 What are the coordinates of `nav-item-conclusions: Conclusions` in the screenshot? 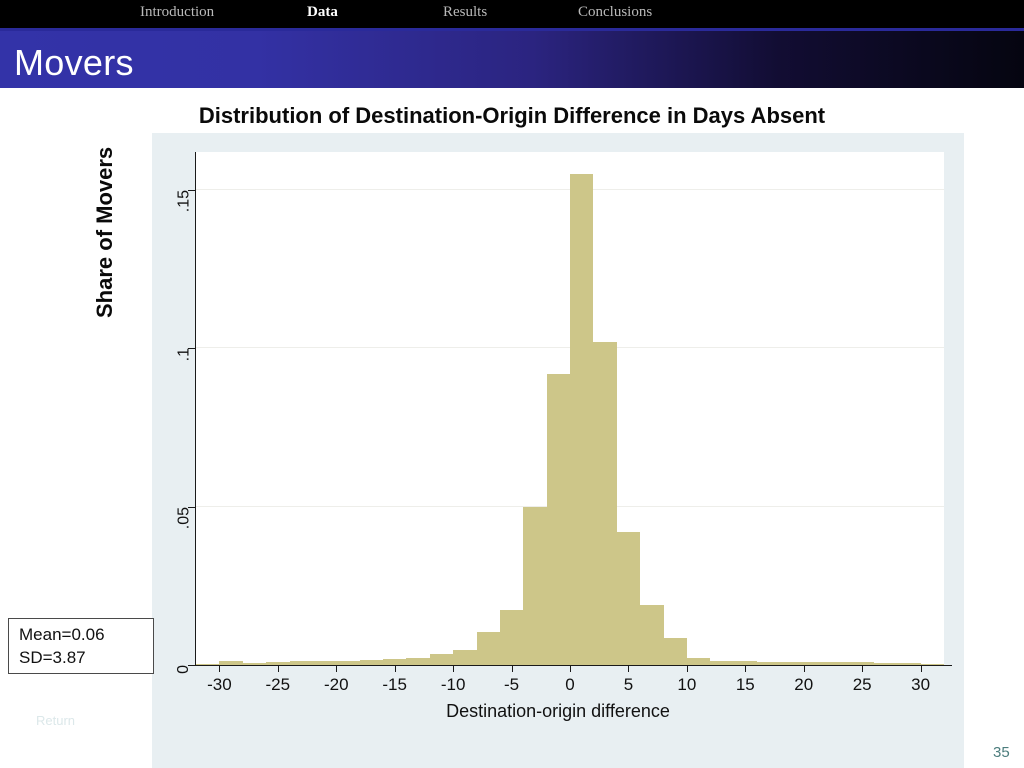 It's located at (615, 12).